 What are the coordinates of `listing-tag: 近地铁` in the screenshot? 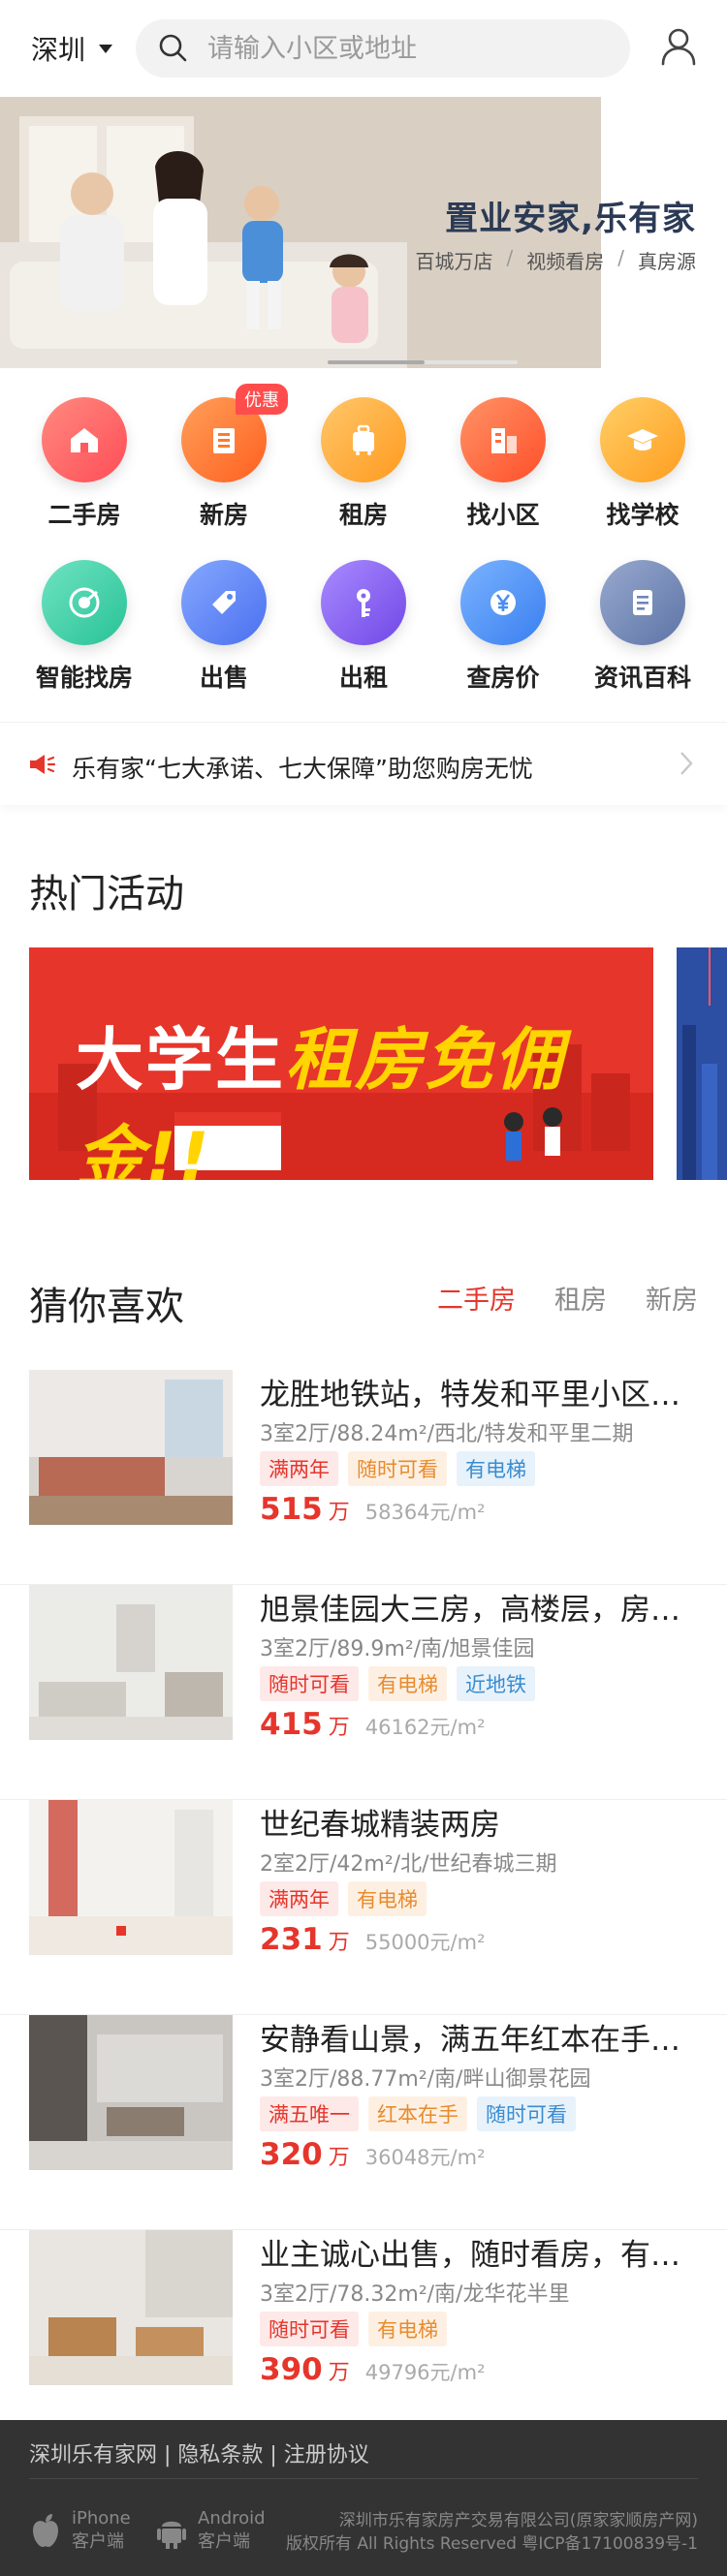 It's located at (496, 1683).